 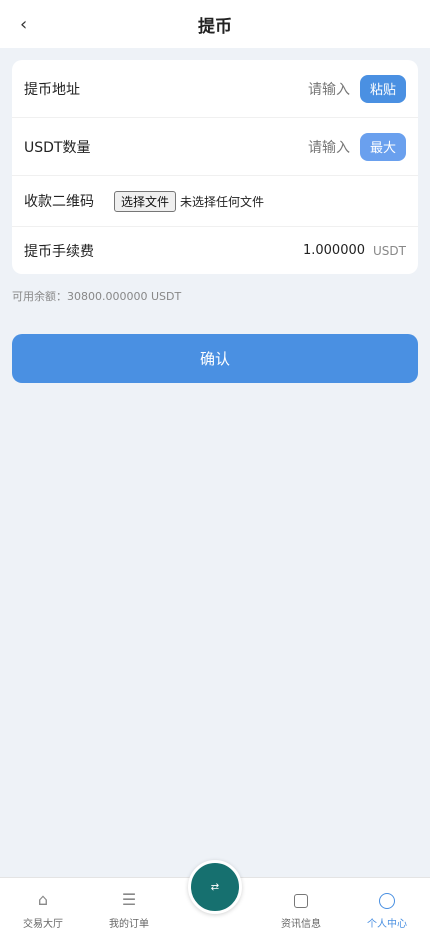 What do you see at coordinates (382, 146) in the screenshot?
I see `max-button: 最大` at bounding box center [382, 146].